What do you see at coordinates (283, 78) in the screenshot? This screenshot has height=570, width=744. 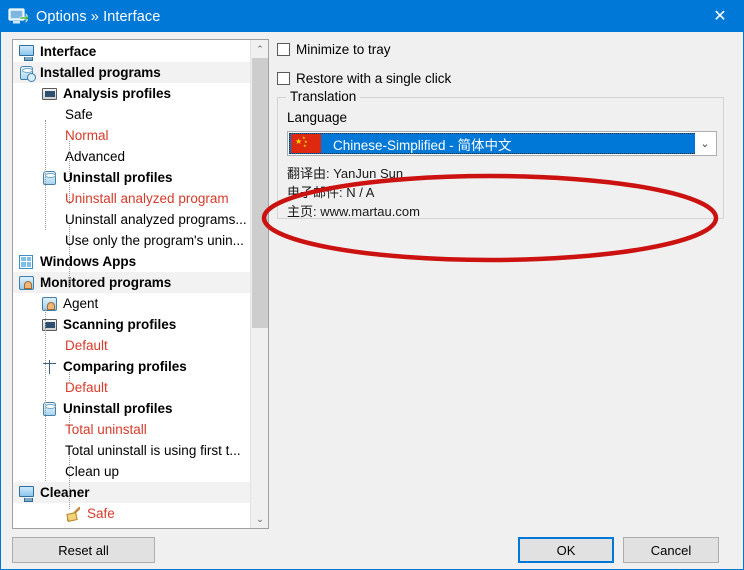 I see `restore-single-click-checkbox` at bounding box center [283, 78].